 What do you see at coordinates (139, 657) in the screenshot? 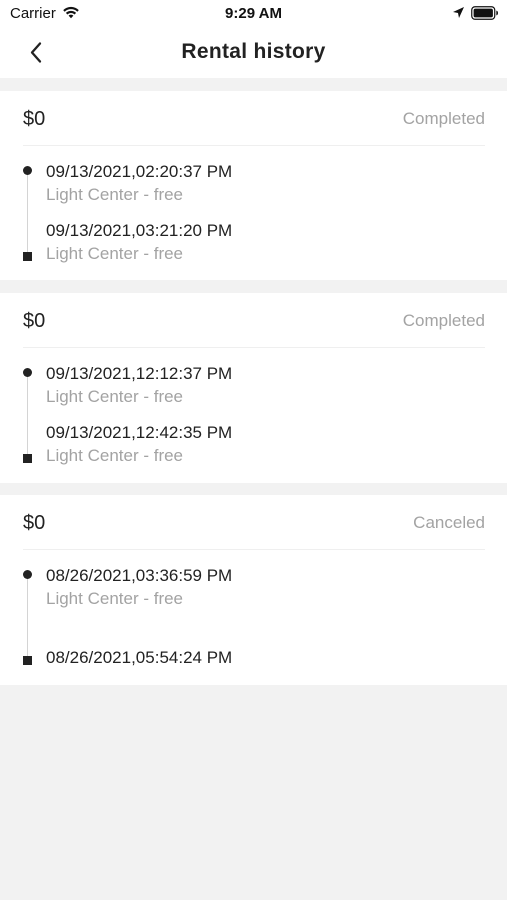
I see `end-time: 08/26/2021,05:54:24 PM` at bounding box center [139, 657].